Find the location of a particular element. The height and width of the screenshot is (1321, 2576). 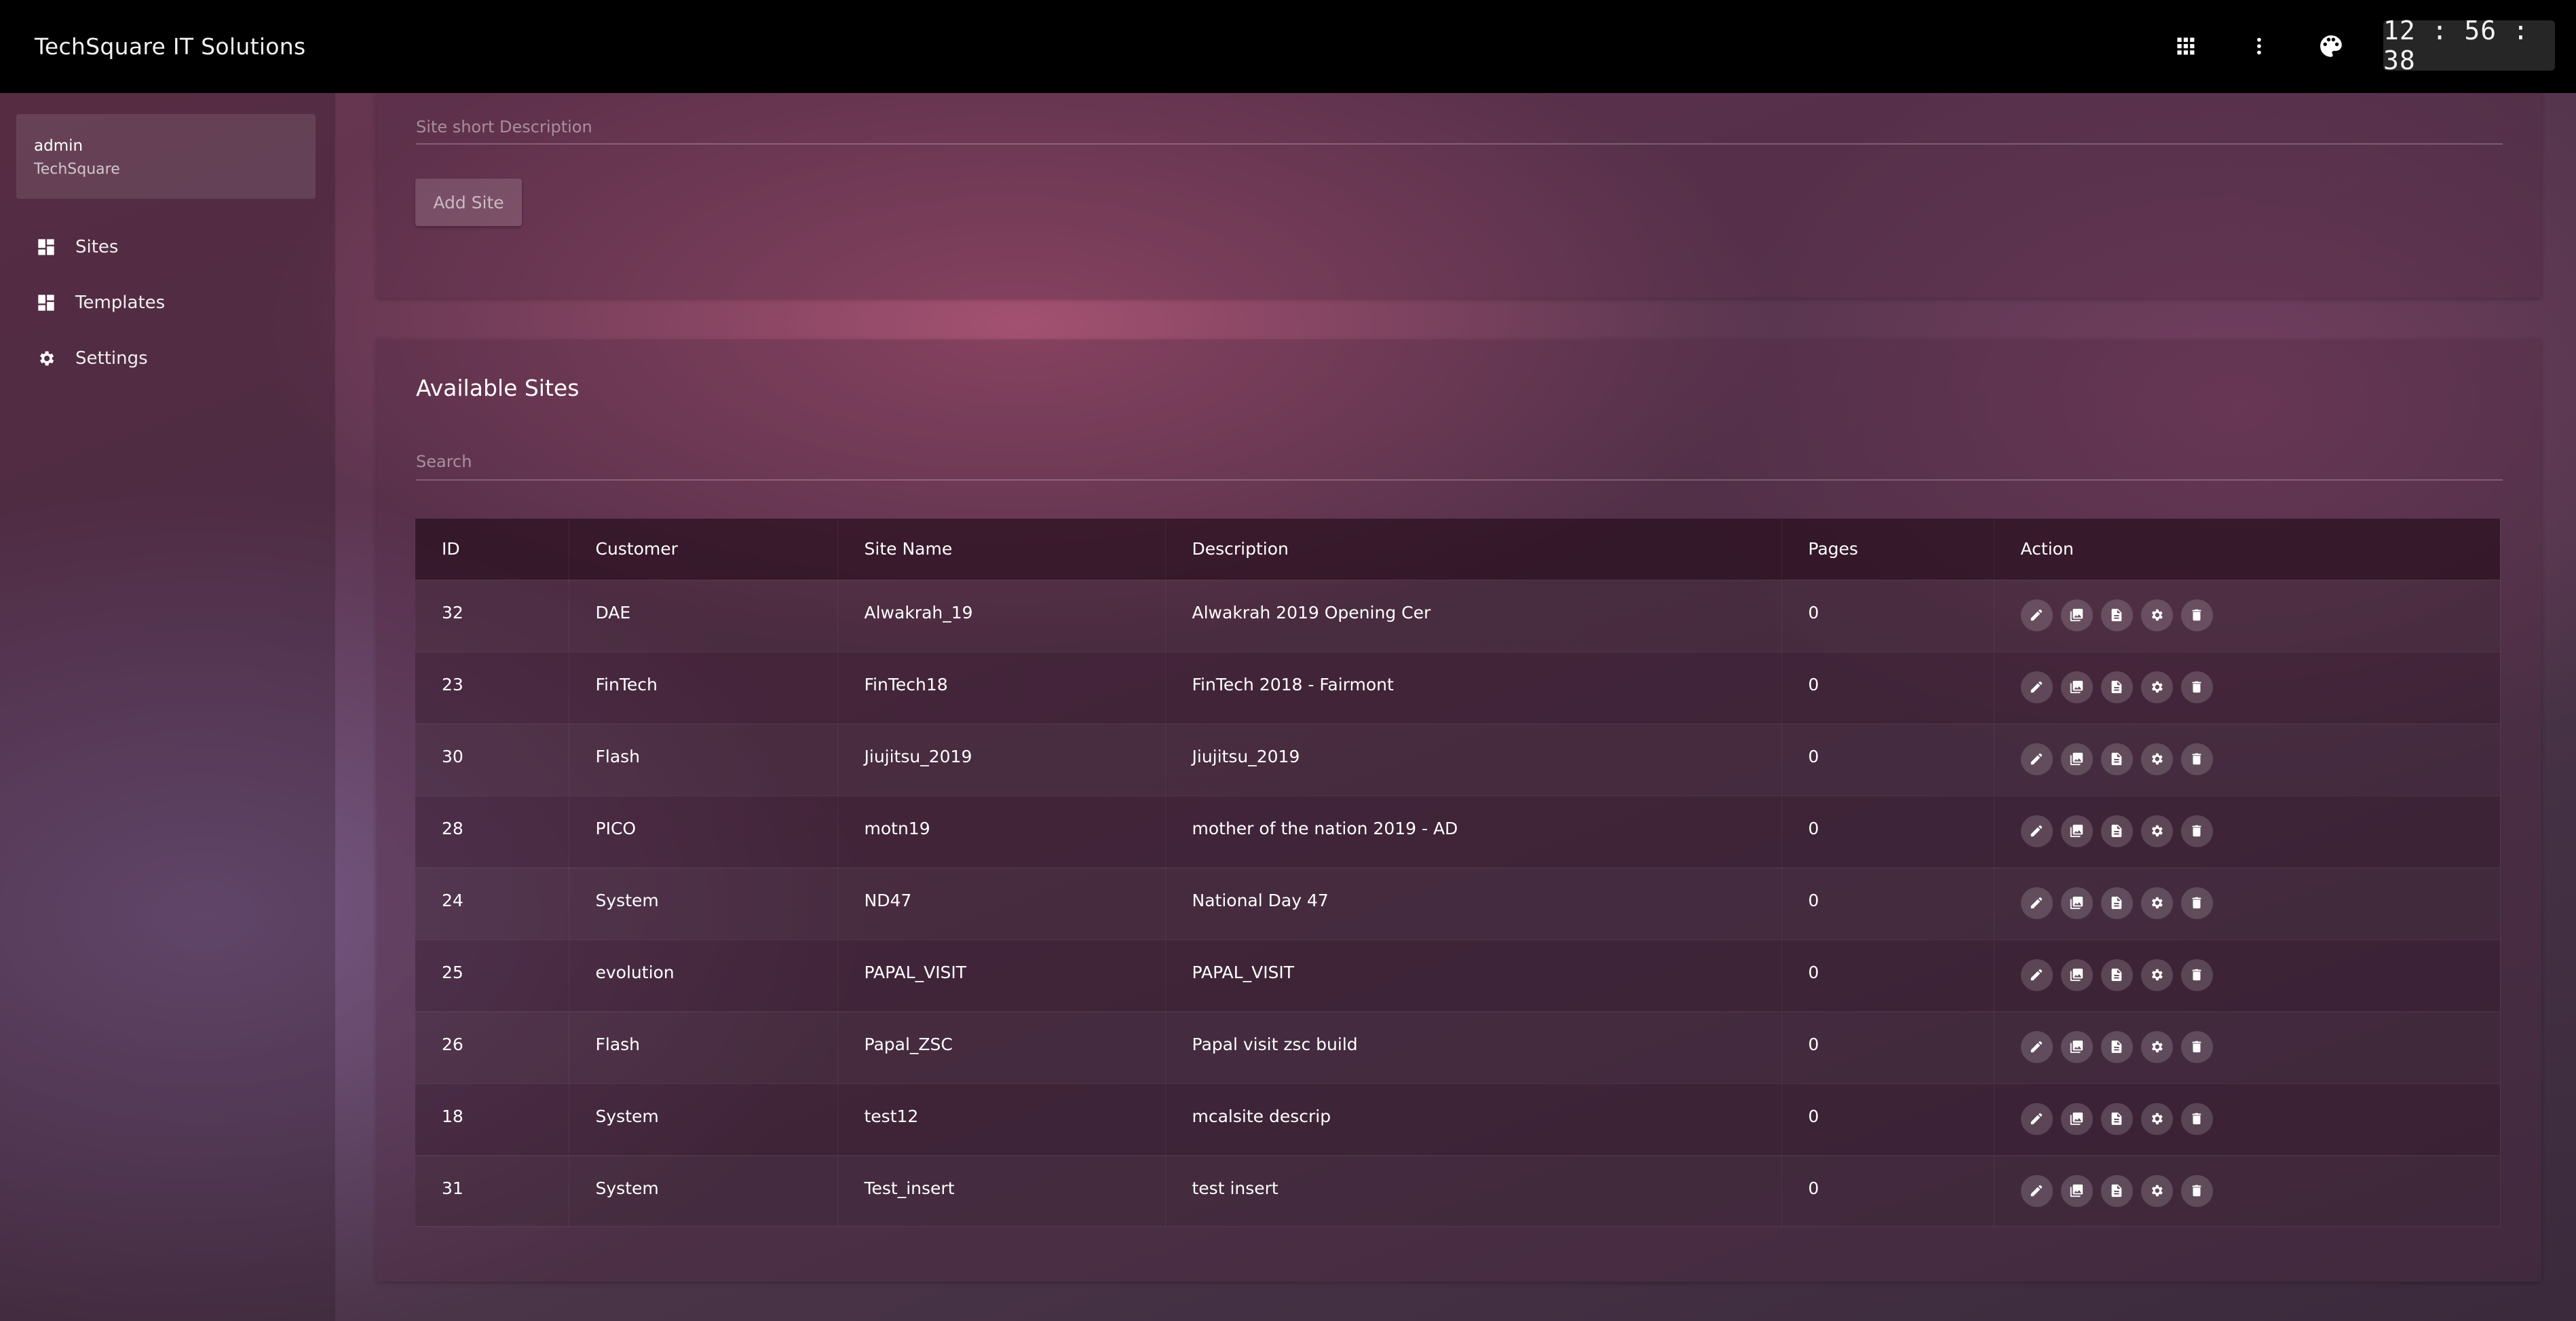

table-row: 26 Flash Papal_ZSC Papal visit zsc build 0 is located at coordinates (1458, 1047).